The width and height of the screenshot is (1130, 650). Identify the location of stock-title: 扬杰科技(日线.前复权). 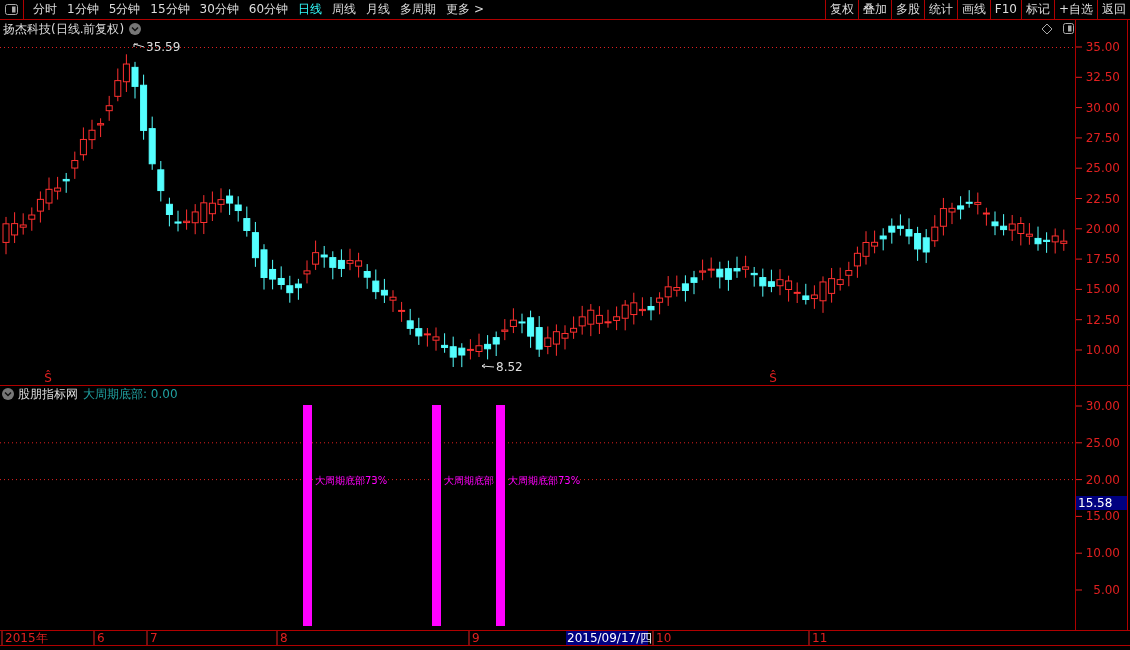
(64, 29).